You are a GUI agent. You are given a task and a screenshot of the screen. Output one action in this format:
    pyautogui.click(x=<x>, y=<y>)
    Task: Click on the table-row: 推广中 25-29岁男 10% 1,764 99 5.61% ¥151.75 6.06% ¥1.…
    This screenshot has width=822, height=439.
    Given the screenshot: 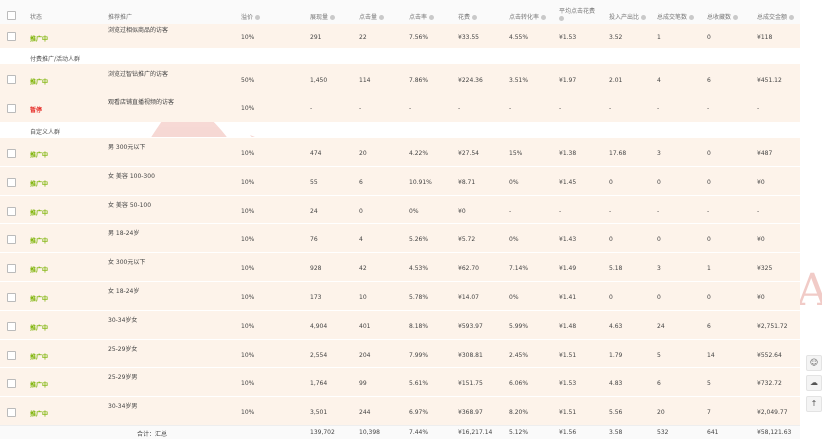 What is the action you would take?
    pyautogui.click(x=400, y=382)
    